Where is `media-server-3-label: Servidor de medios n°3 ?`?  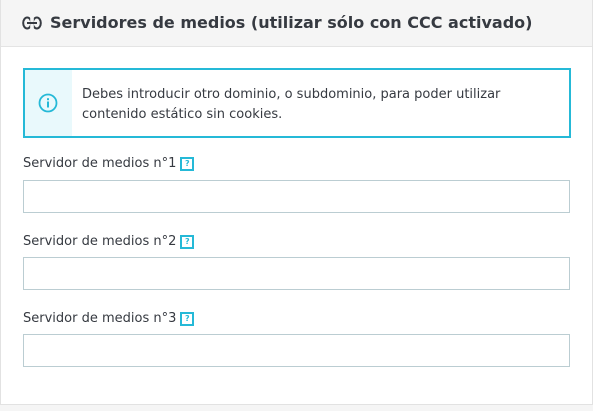
media-server-3-label: Servidor de medios n°3 ? is located at coordinates (109, 318).